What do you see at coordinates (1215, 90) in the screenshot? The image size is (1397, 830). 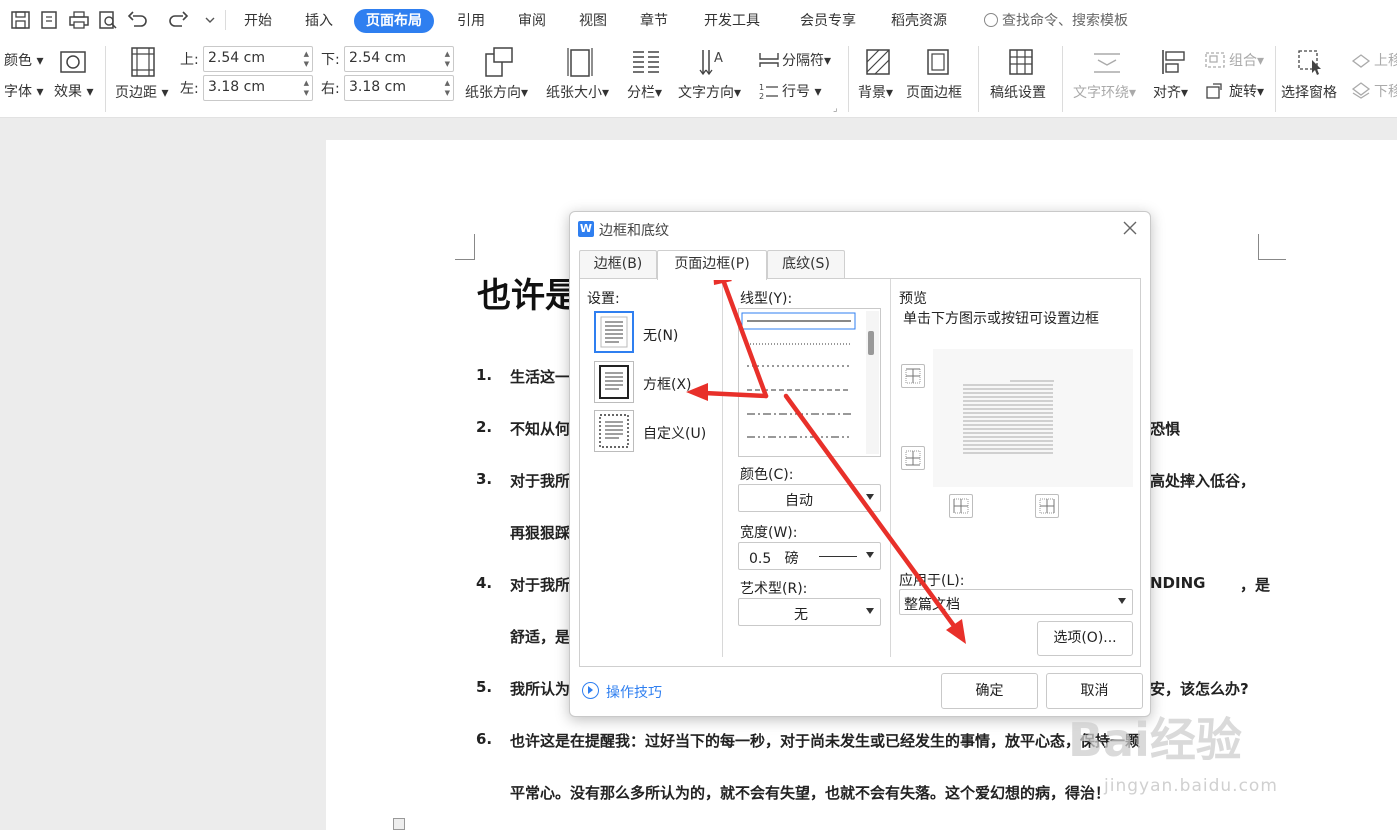 I see `rotate-icon` at bounding box center [1215, 90].